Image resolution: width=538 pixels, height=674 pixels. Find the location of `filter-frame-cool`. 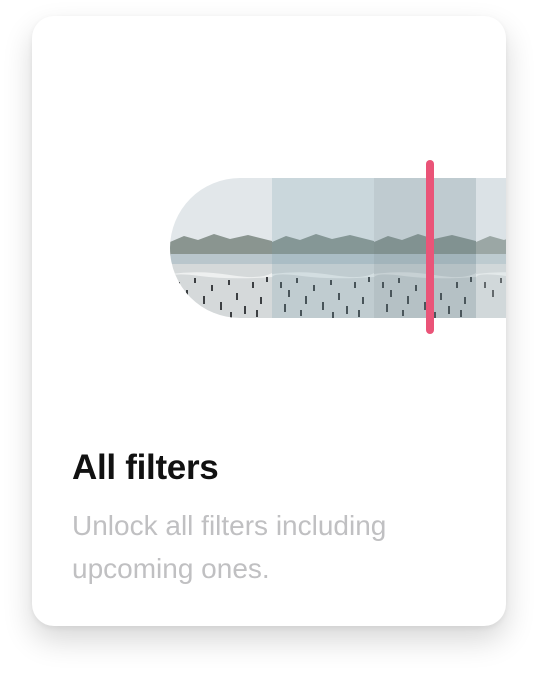

filter-frame-cool is located at coordinates (323, 248).